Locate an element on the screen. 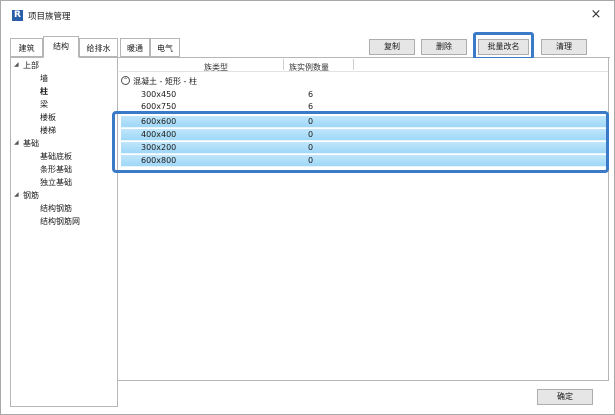  tab-plumbing: 给排水 is located at coordinates (98, 47).